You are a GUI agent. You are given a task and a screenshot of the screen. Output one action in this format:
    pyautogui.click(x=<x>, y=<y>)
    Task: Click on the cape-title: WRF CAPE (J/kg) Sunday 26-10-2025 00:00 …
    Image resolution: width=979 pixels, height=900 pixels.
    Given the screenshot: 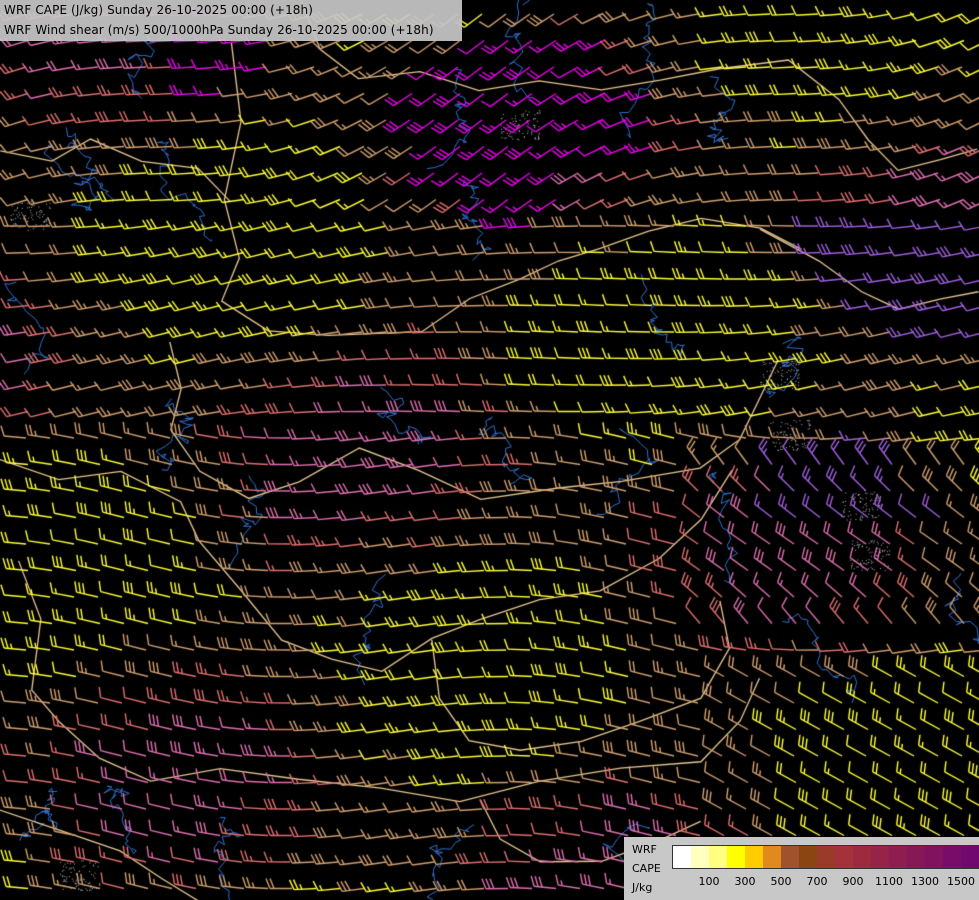 What is the action you would take?
    pyautogui.click(x=159, y=10)
    